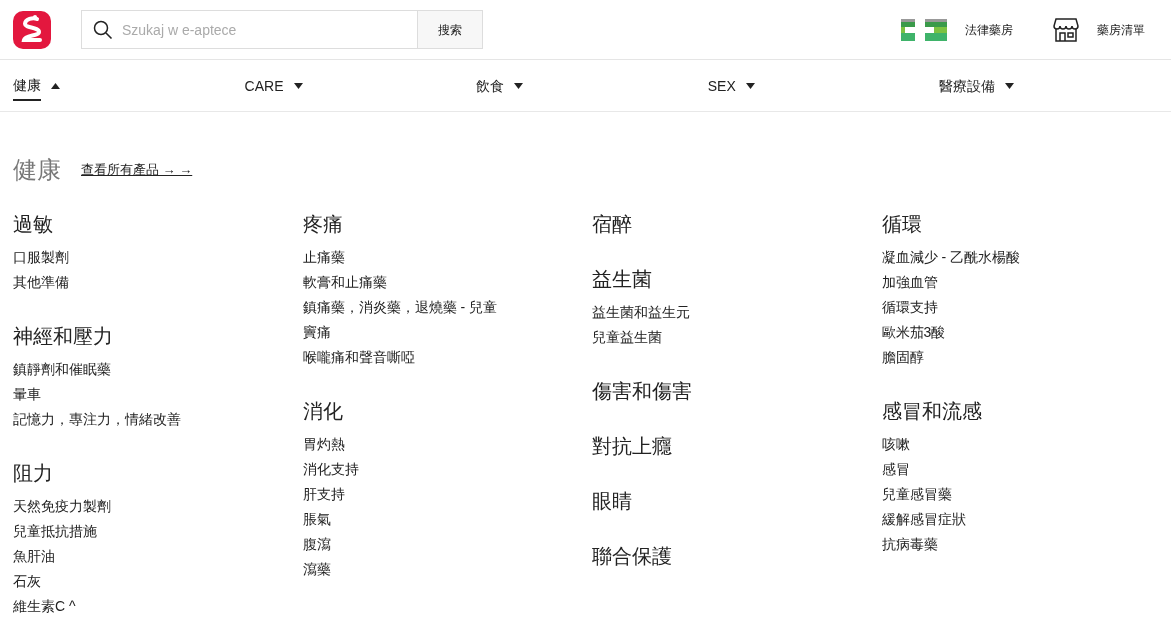 The image size is (1171, 638). I want to click on subcategory-link: 暈車, so click(27, 394).